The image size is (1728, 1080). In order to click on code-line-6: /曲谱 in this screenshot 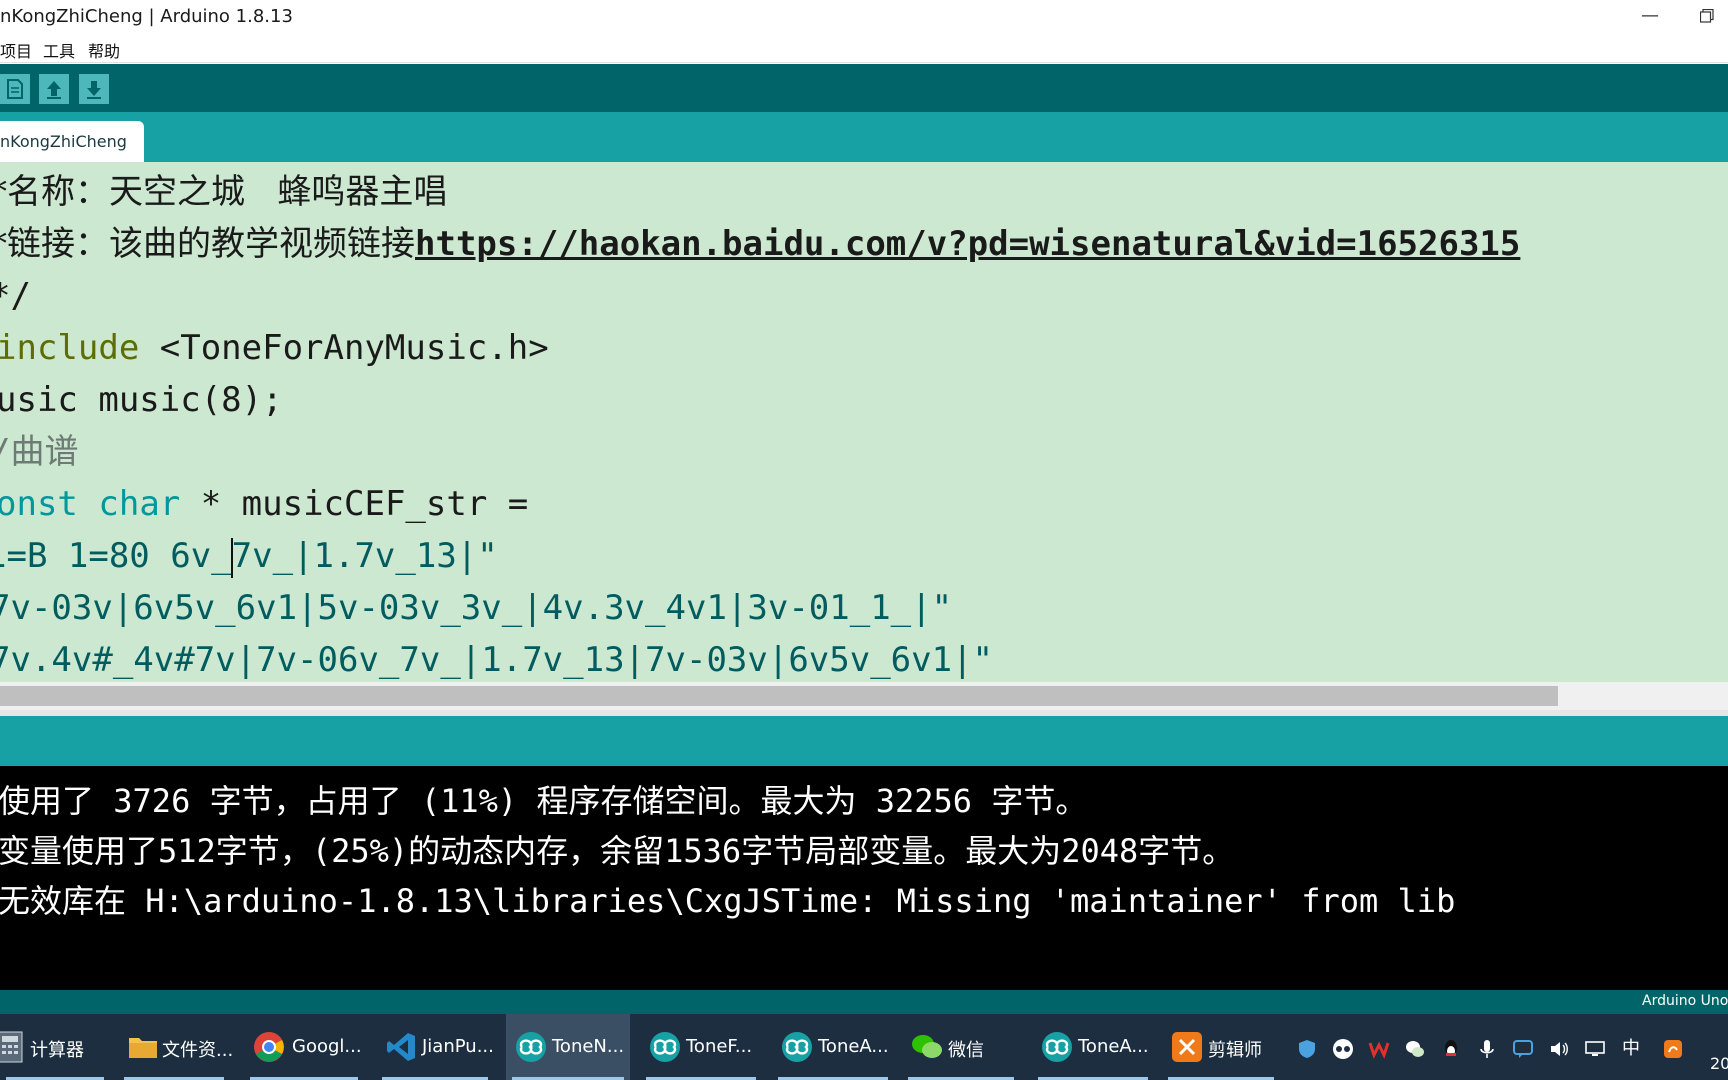, I will do `click(39, 452)`.